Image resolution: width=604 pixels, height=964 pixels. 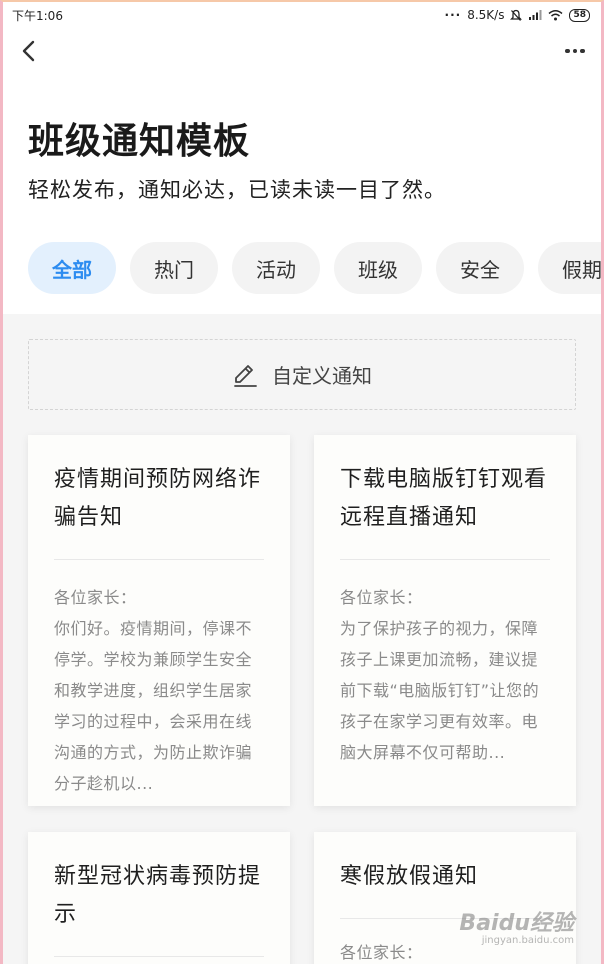 I want to click on watermark-brand: Baidu经验, so click(x=516, y=923).